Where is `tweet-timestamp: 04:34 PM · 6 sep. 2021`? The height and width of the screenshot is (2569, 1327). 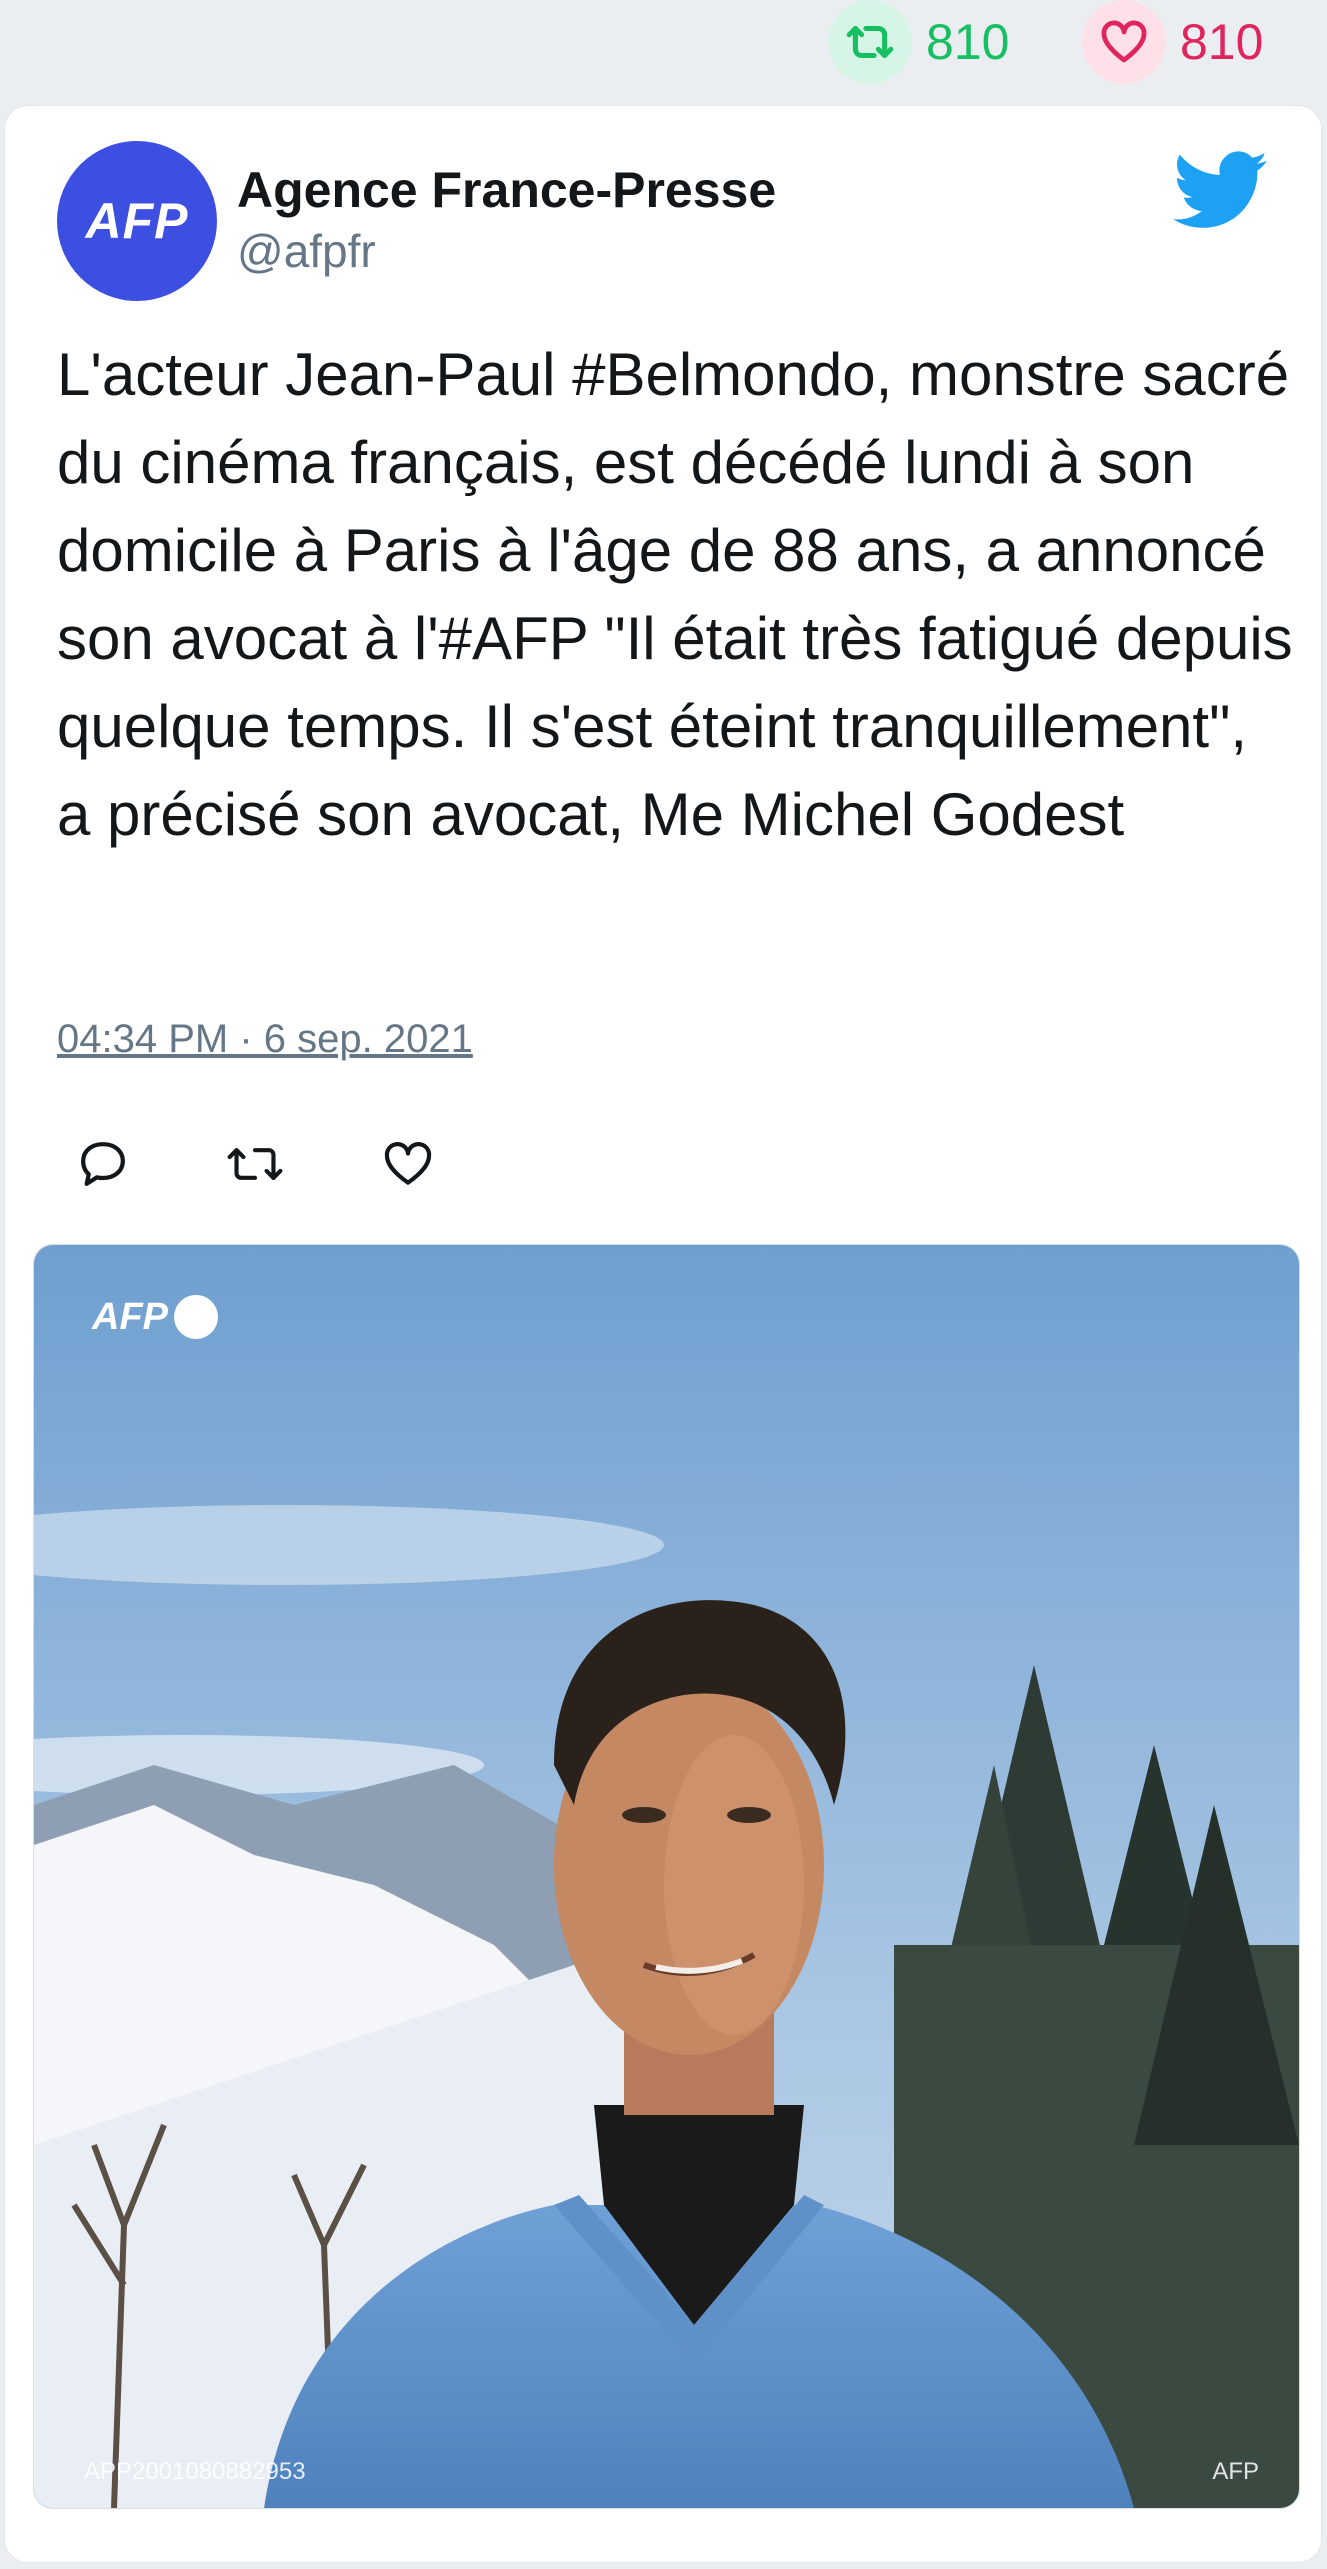
tweet-timestamp: 04:34 PM · 6 sep. 2021 is located at coordinates (265, 1039).